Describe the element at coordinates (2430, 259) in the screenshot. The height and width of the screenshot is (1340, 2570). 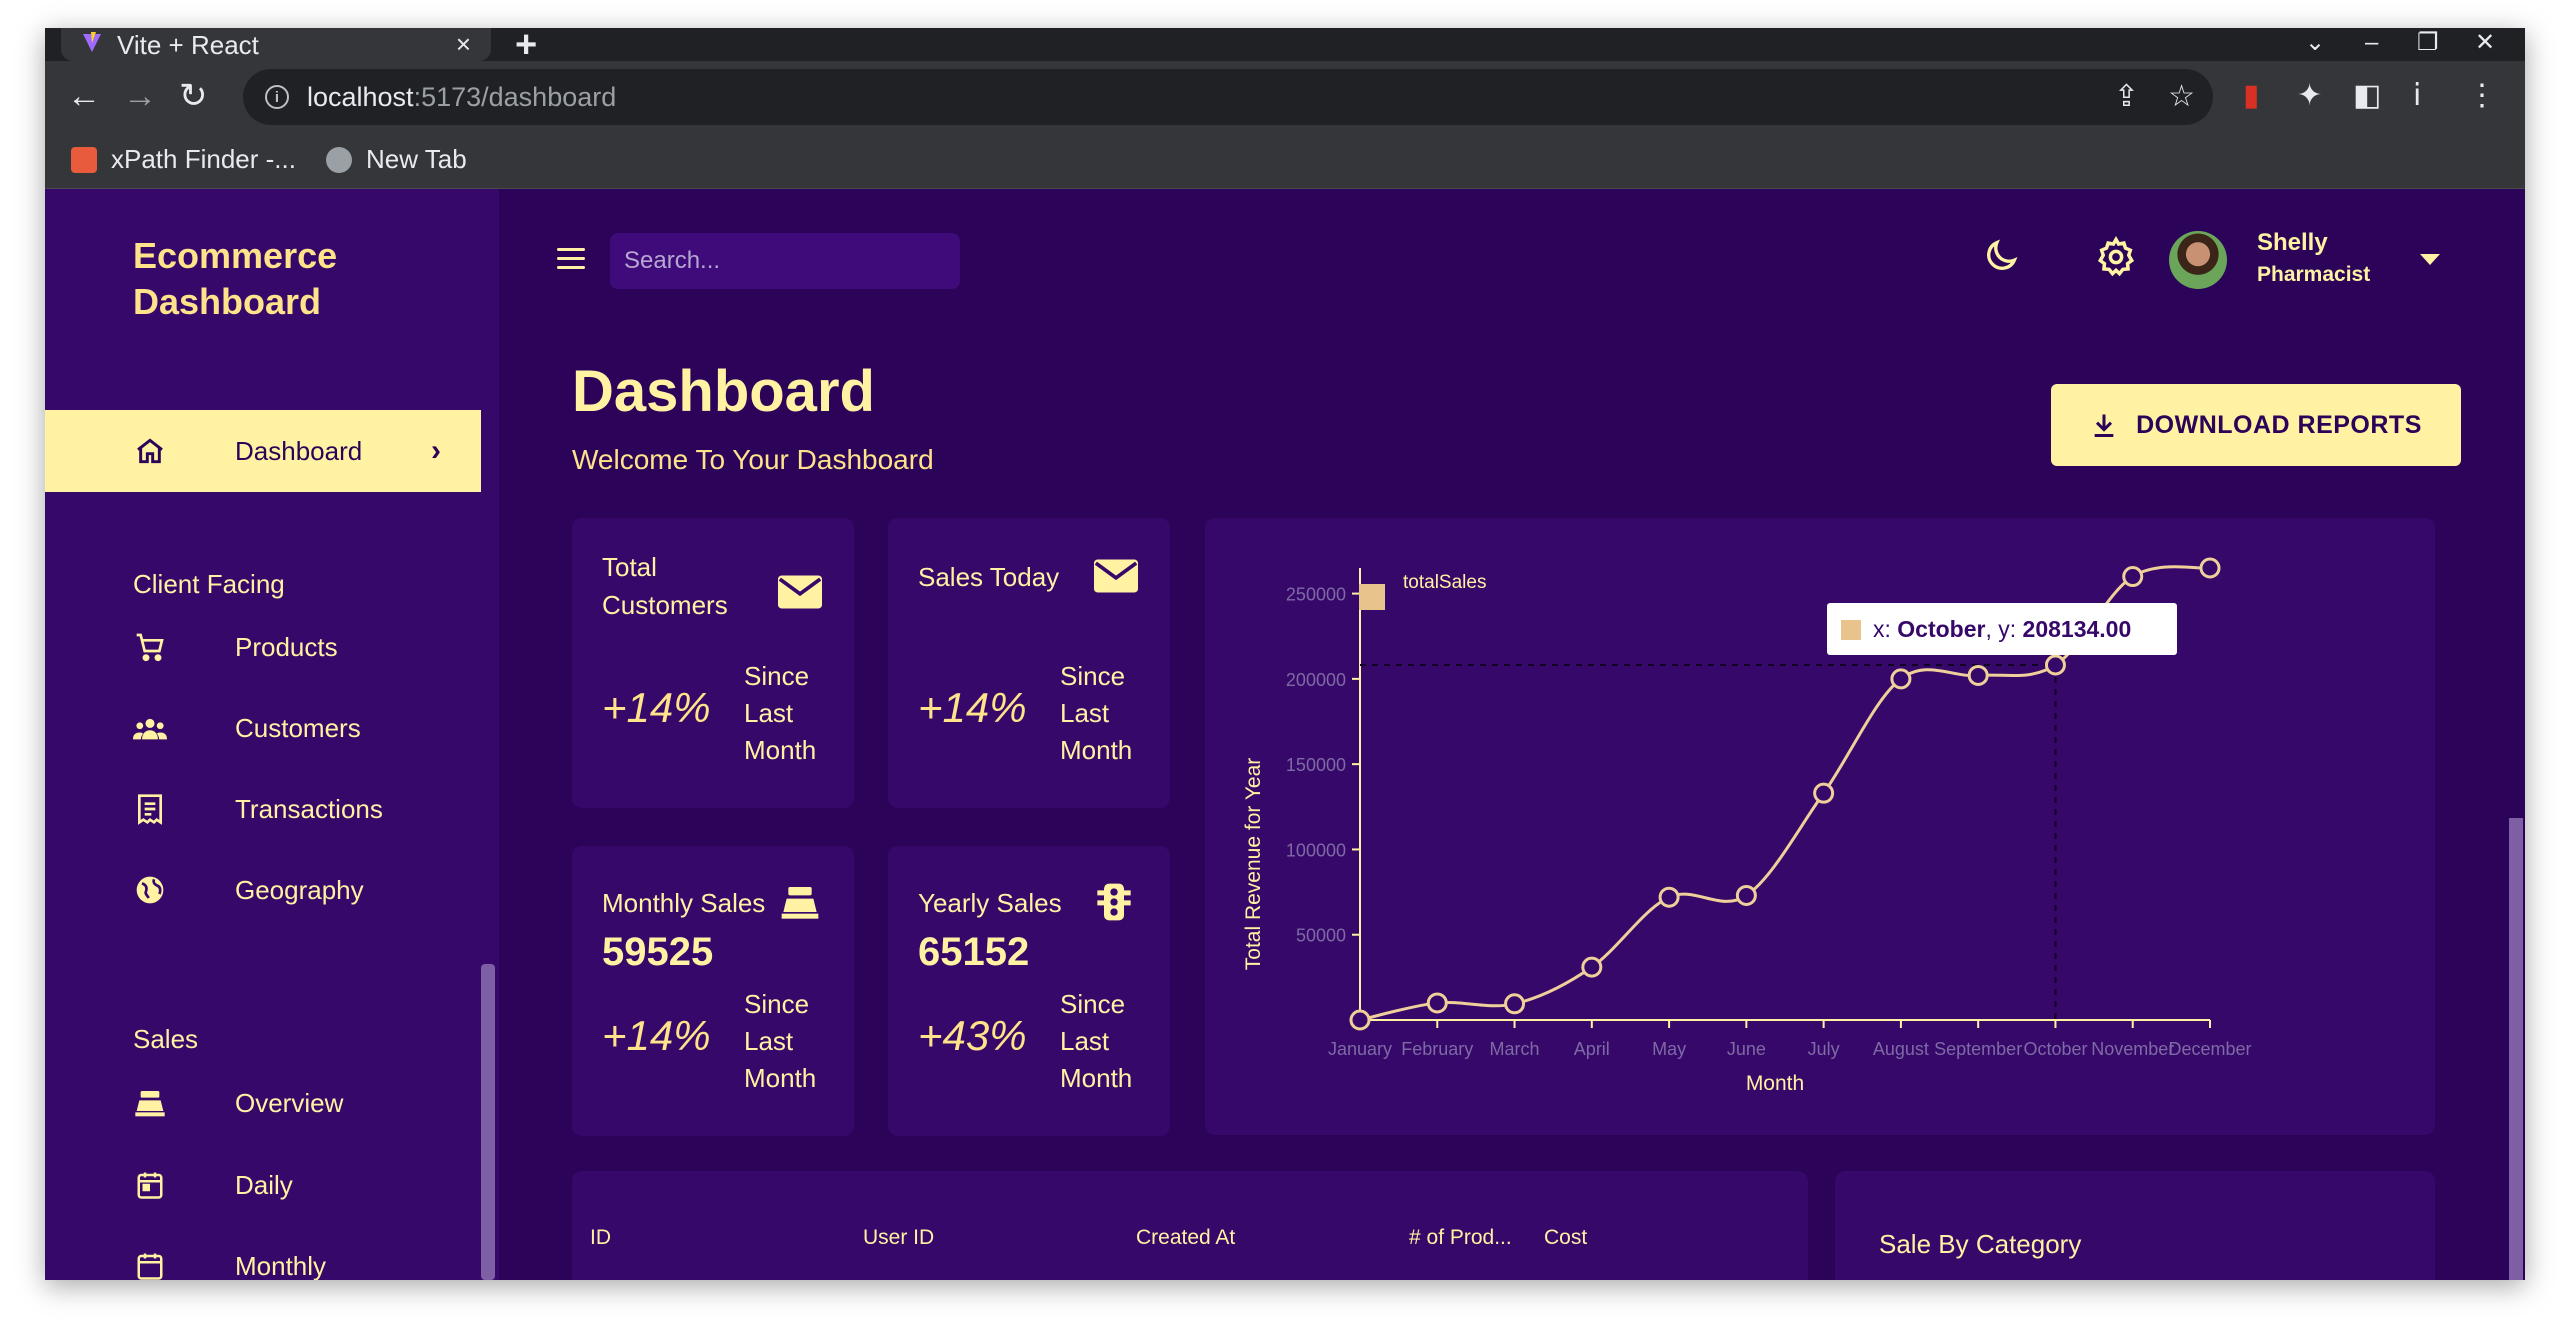
I see `caret-down-icon` at that location.